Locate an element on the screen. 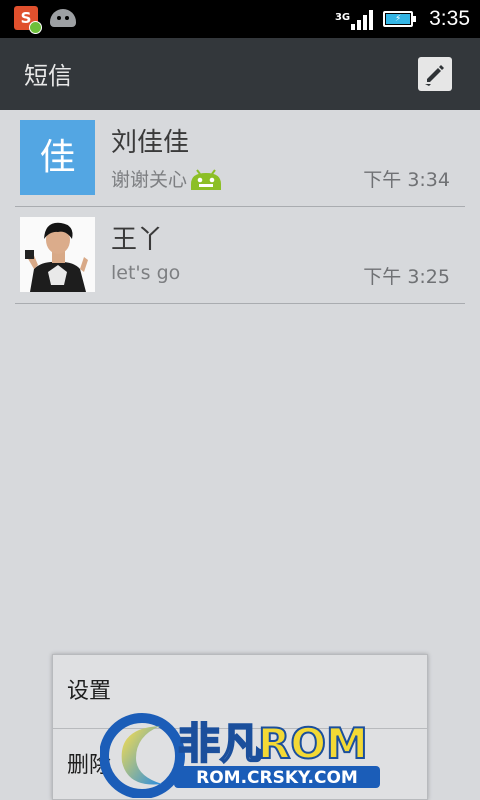 The height and width of the screenshot is (800, 480). svg-text: ROM is located at coordinates (313, 743).